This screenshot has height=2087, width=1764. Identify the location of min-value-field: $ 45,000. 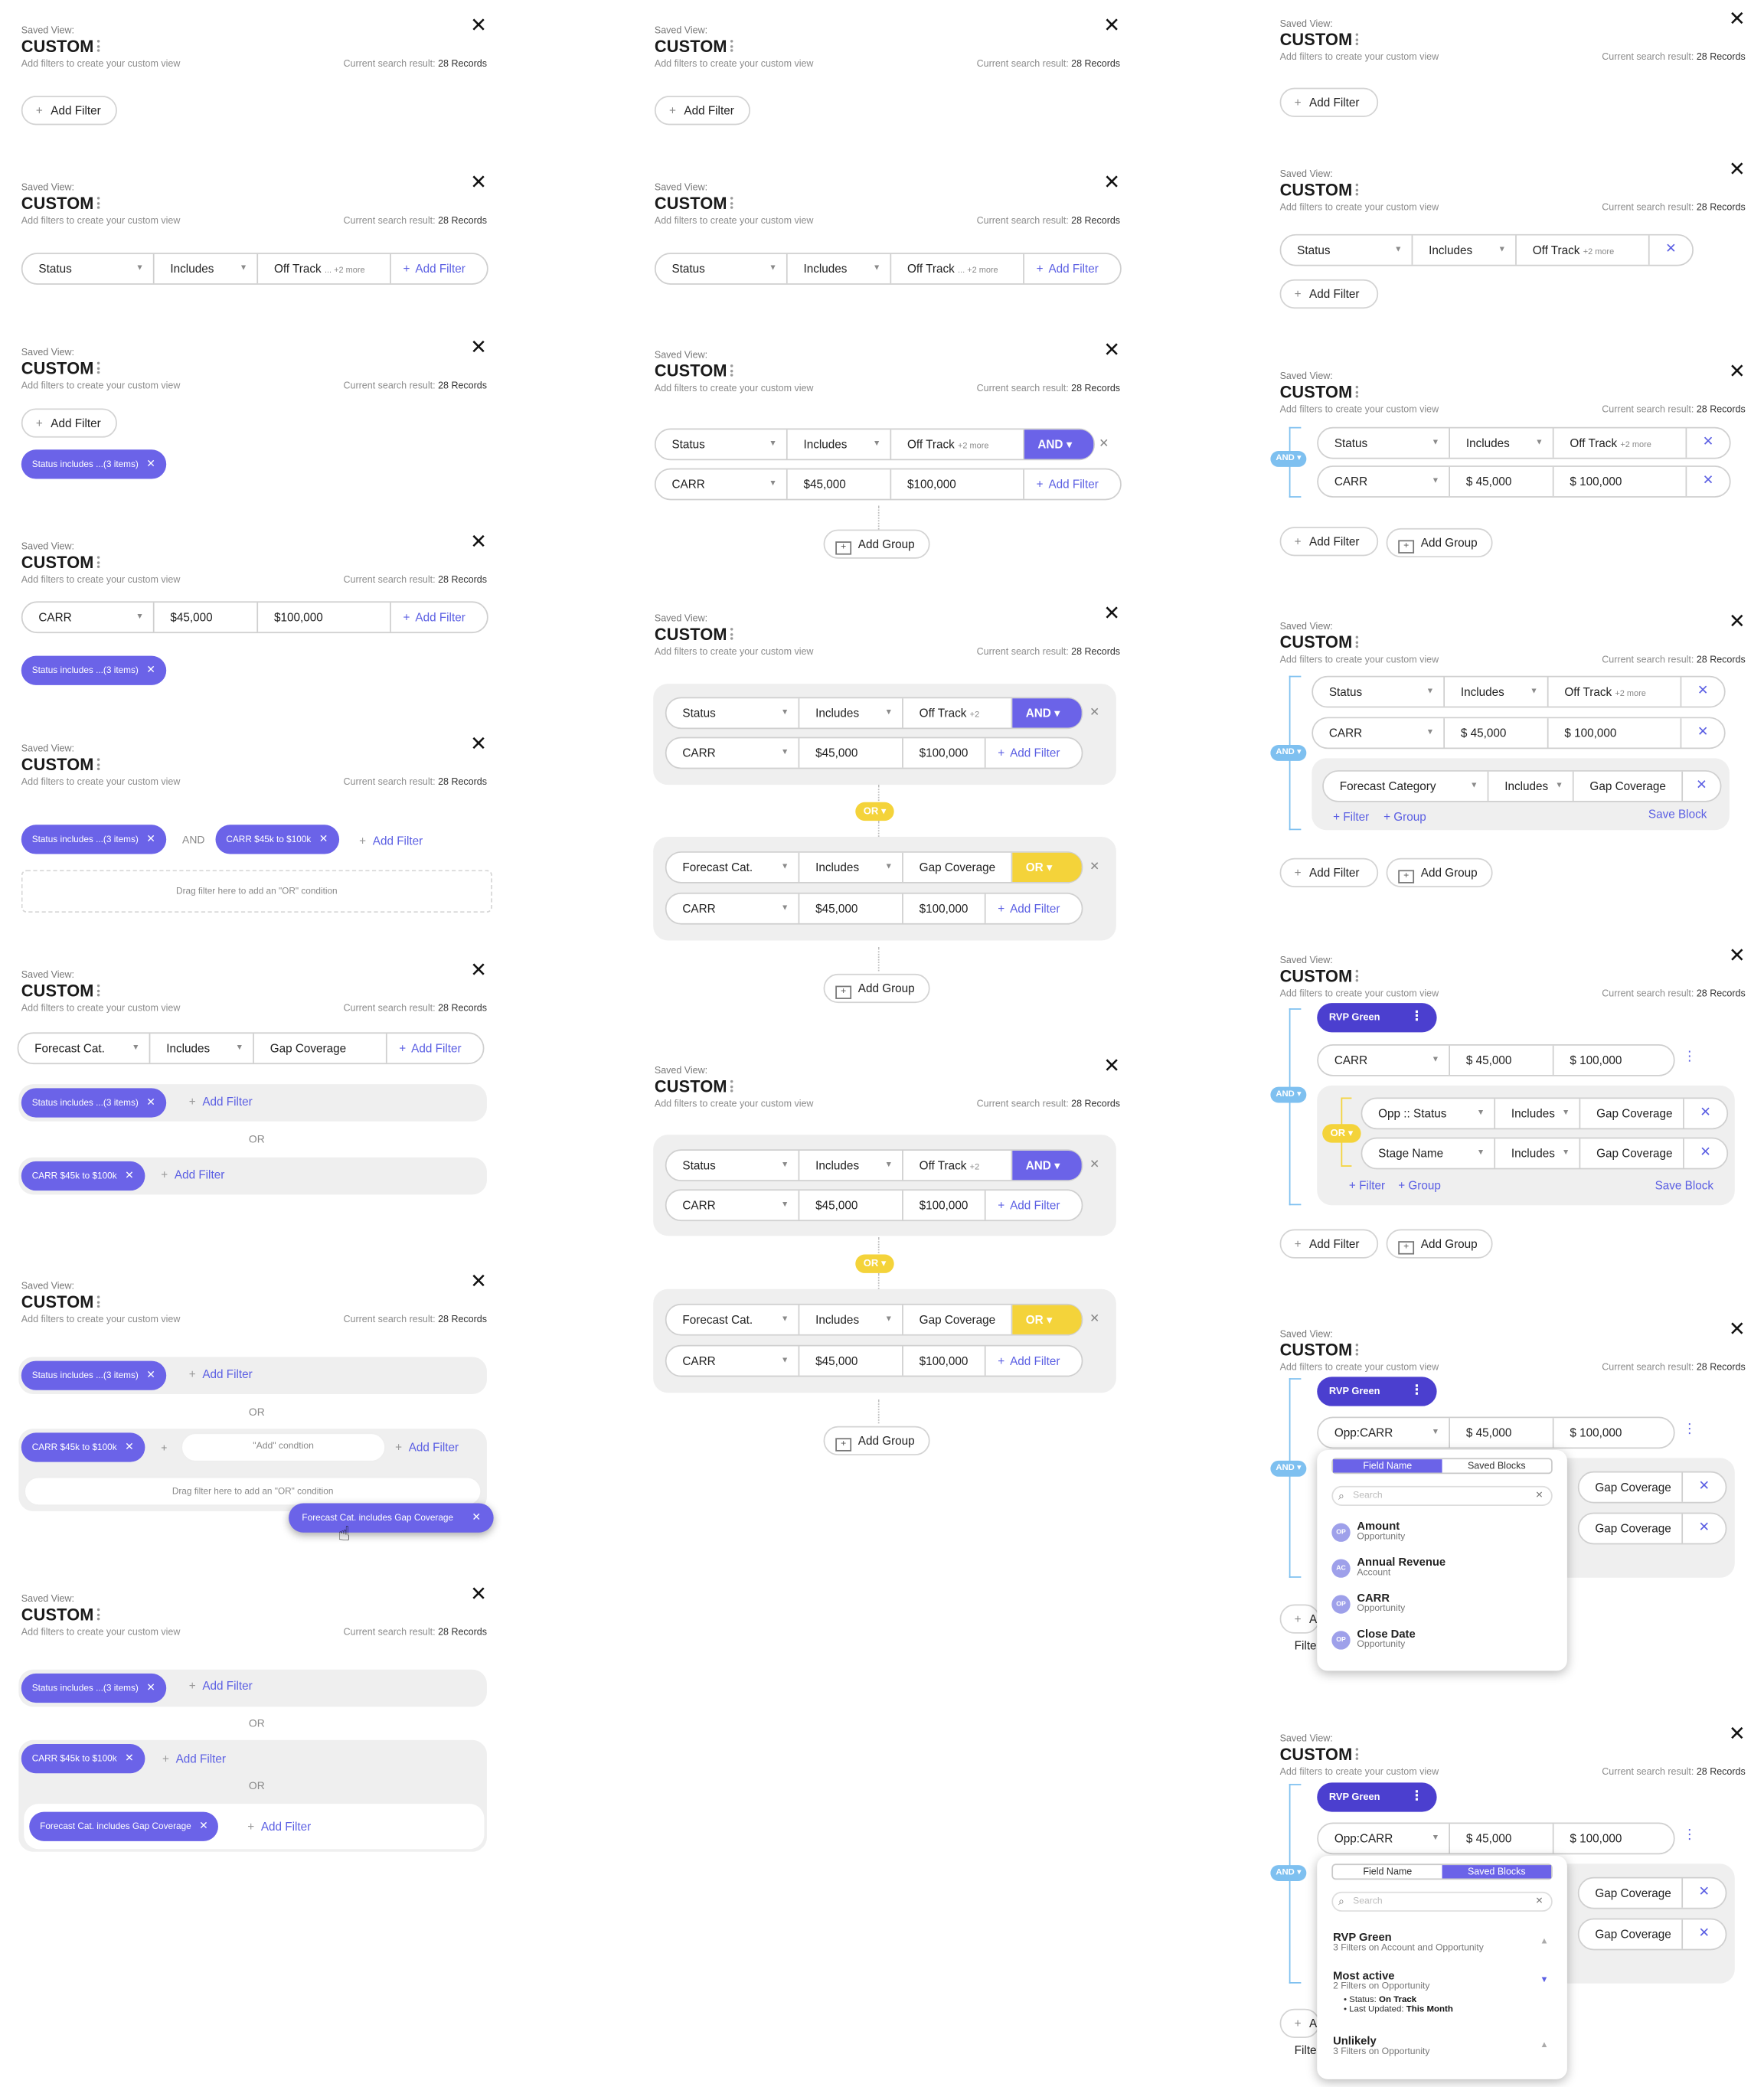
(1497, 733).